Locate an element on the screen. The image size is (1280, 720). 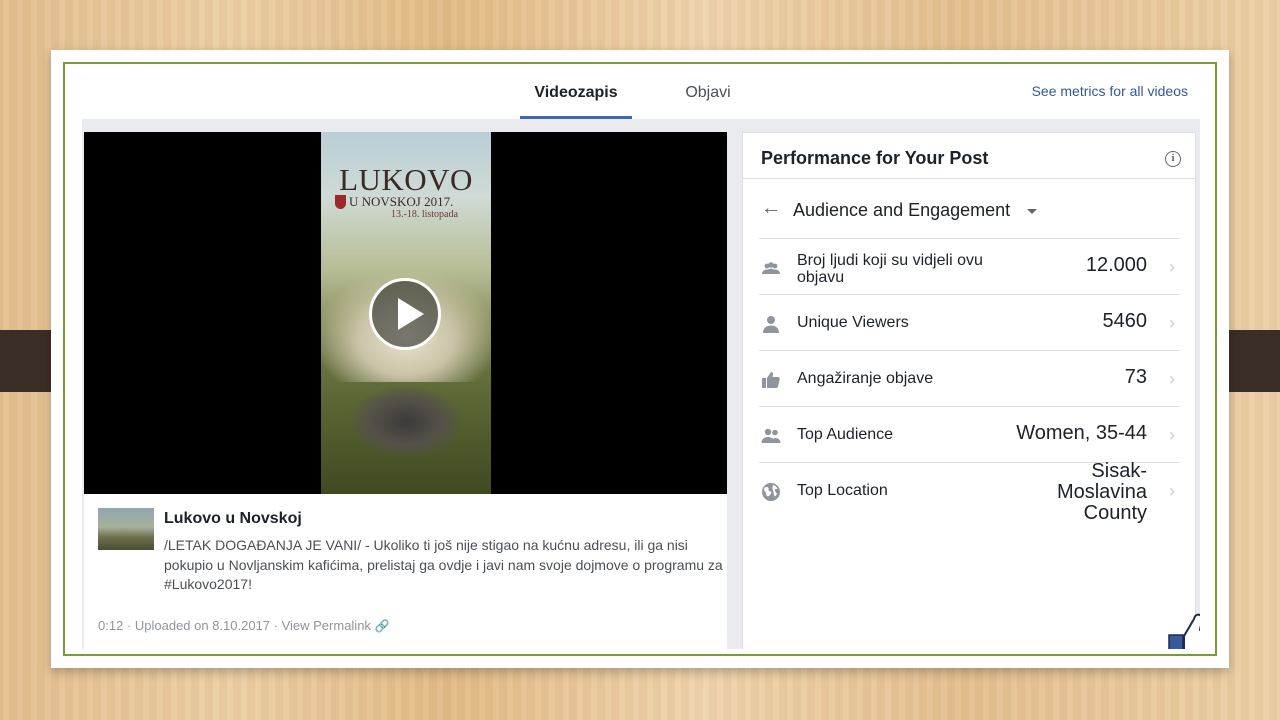
metric-row-top-location: Top Location Sisak-Moslavina County › is located at coordinates (969, 492).